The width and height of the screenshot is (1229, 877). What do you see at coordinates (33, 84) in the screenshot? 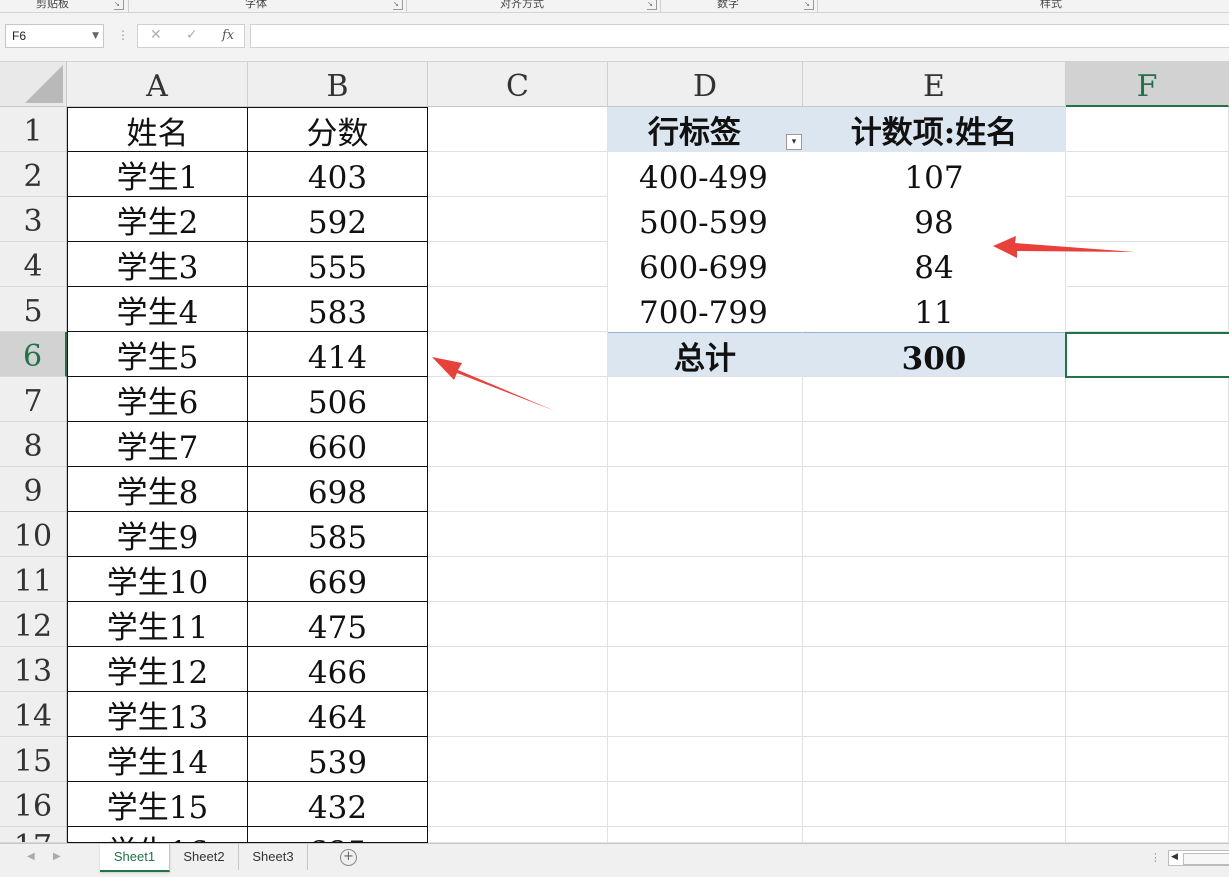
I see `select-all-button` at bounding box center [33, 84].